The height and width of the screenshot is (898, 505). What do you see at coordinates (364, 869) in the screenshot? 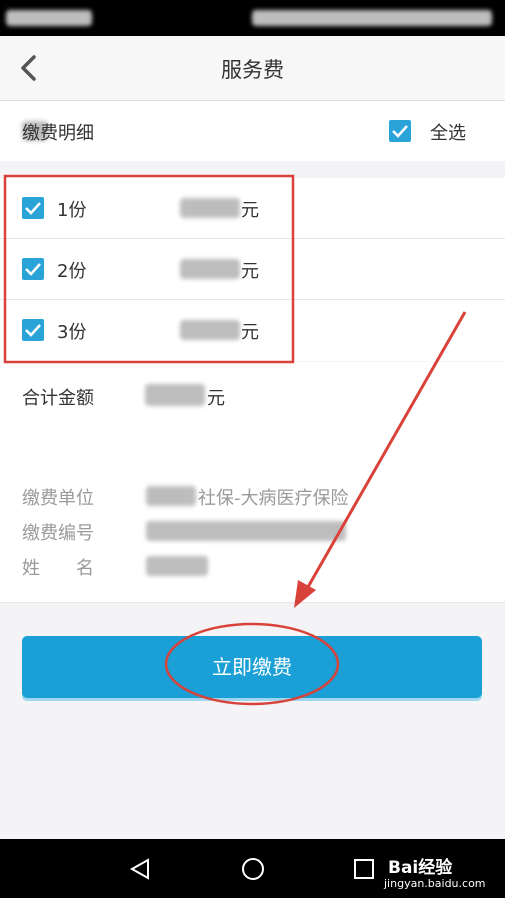
I see `recent-apps-icon` at bounding box center [364, 869].